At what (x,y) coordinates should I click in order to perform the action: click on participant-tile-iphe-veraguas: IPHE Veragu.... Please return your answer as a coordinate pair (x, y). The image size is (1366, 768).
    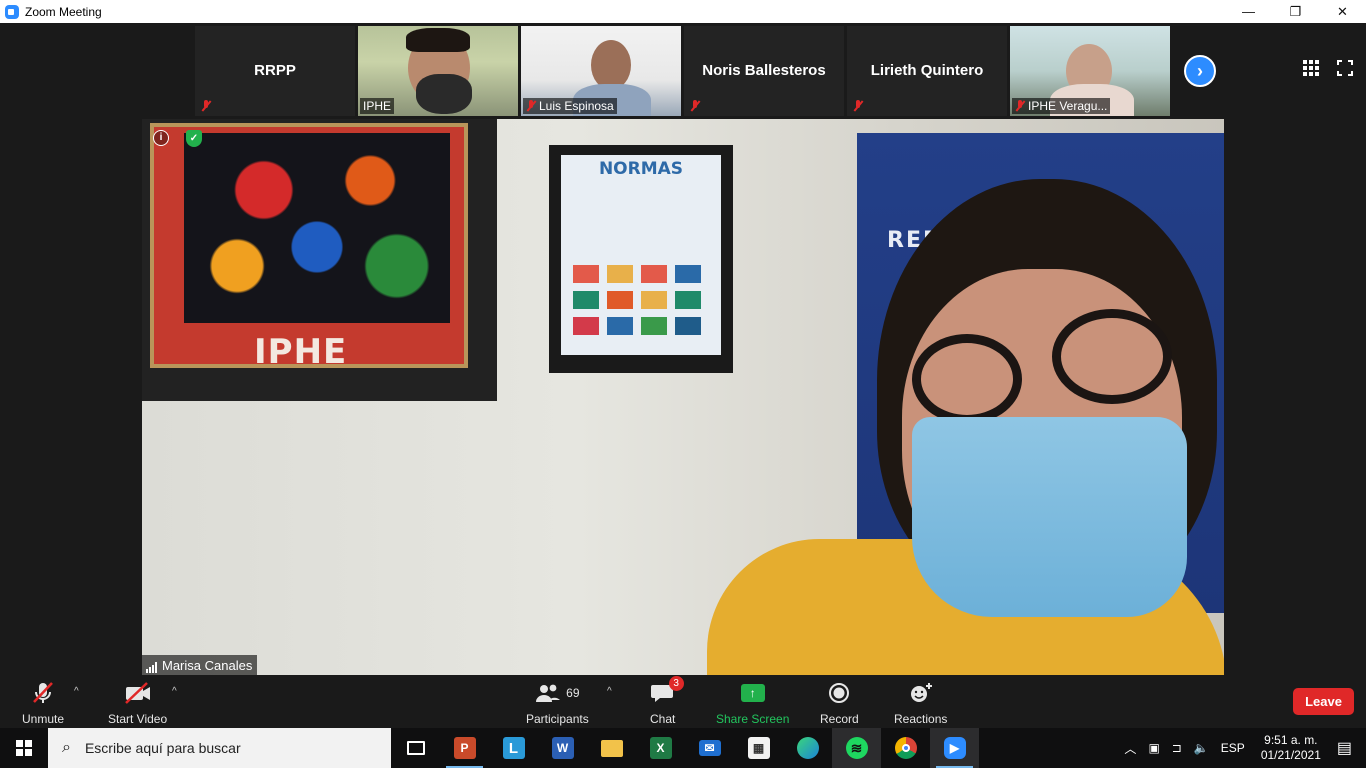
    Looking at the image, I should click on (1090, 71).